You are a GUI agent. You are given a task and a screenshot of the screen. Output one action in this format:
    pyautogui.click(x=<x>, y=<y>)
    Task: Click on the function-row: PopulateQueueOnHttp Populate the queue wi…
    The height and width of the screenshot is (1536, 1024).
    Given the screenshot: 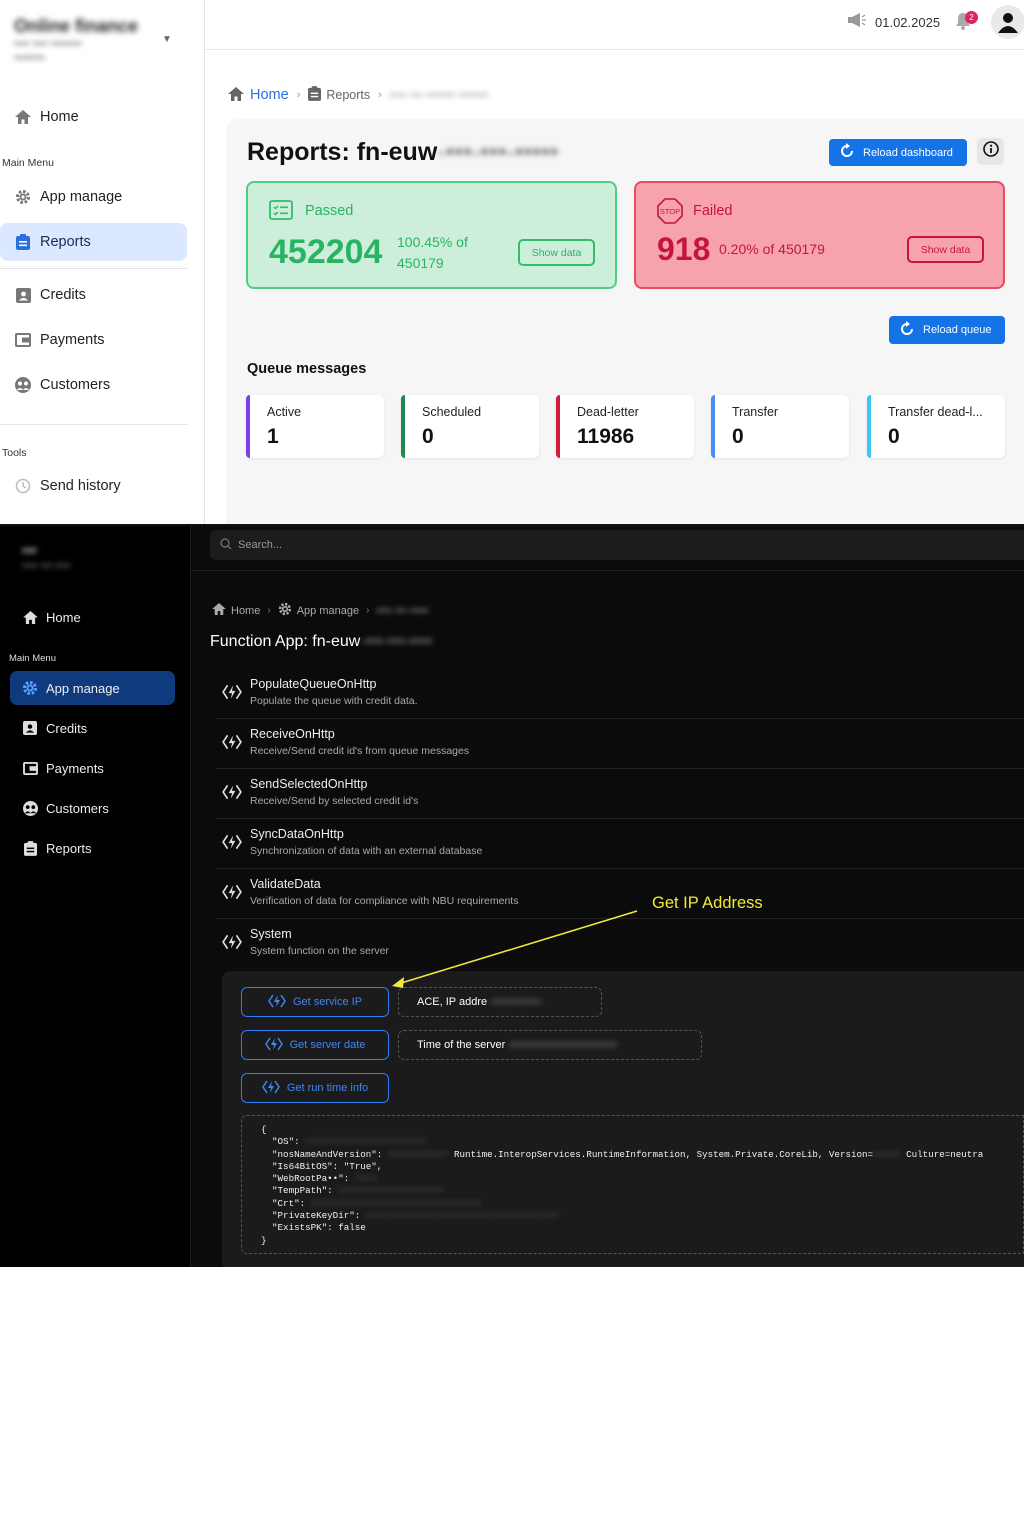 What is the action you would take?
    pyautogui.click(x=620, y=694)
    